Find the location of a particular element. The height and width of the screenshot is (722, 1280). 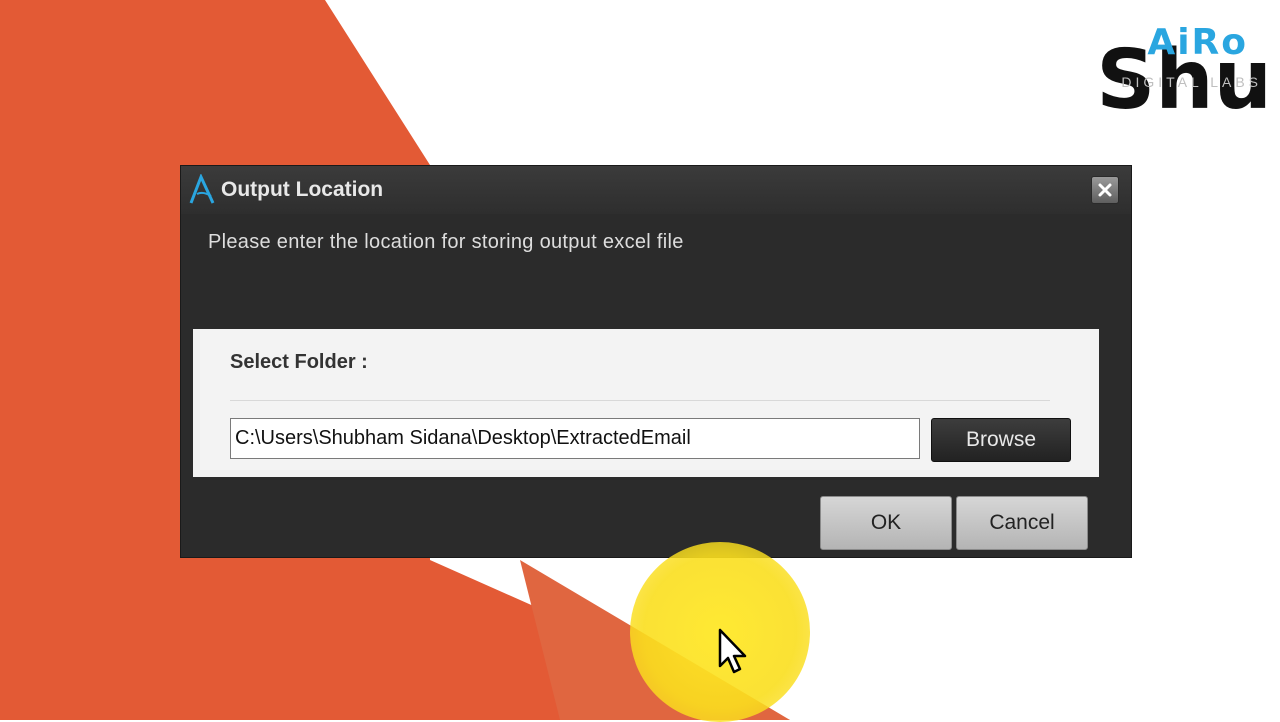

logo-subtitle: DIGITAL LABS is located at coordinates (1191, 82).